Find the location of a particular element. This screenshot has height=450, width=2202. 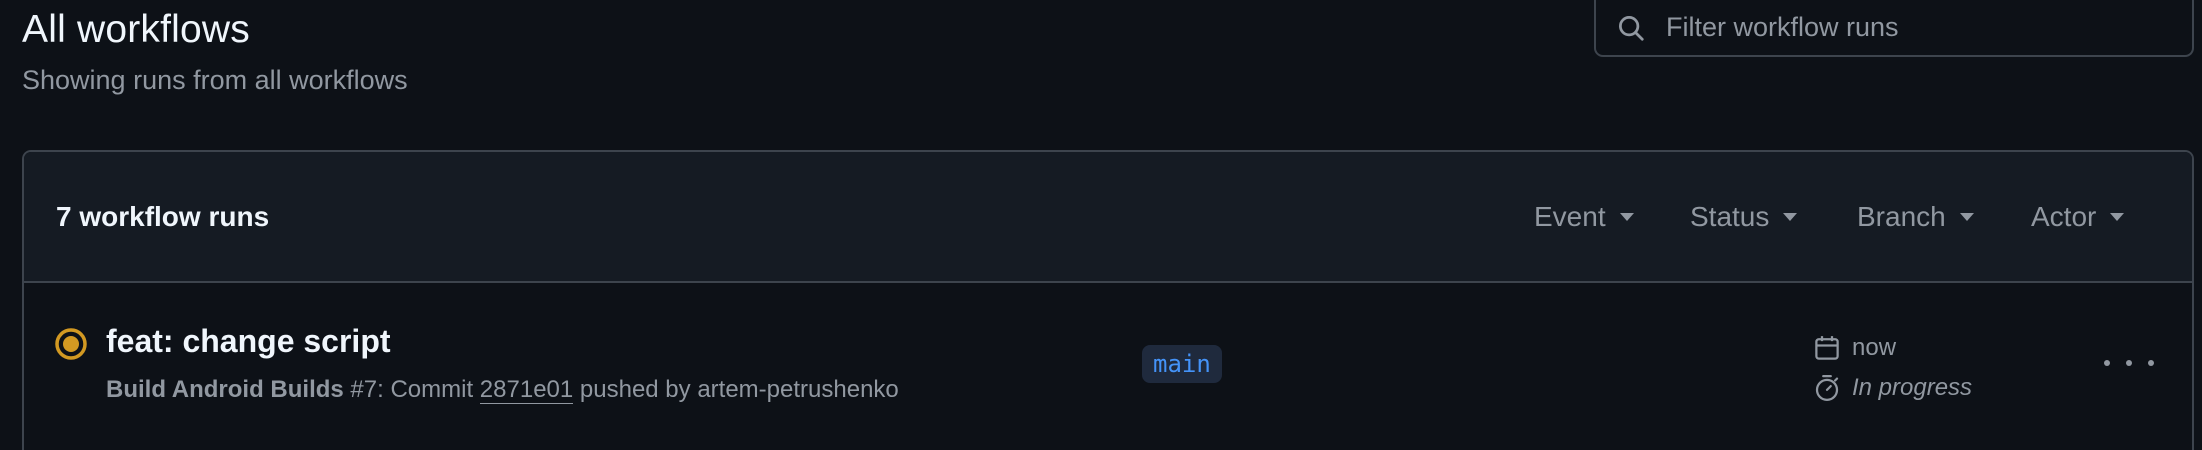

page-title: All workflows is located at coordinates (136, 29).